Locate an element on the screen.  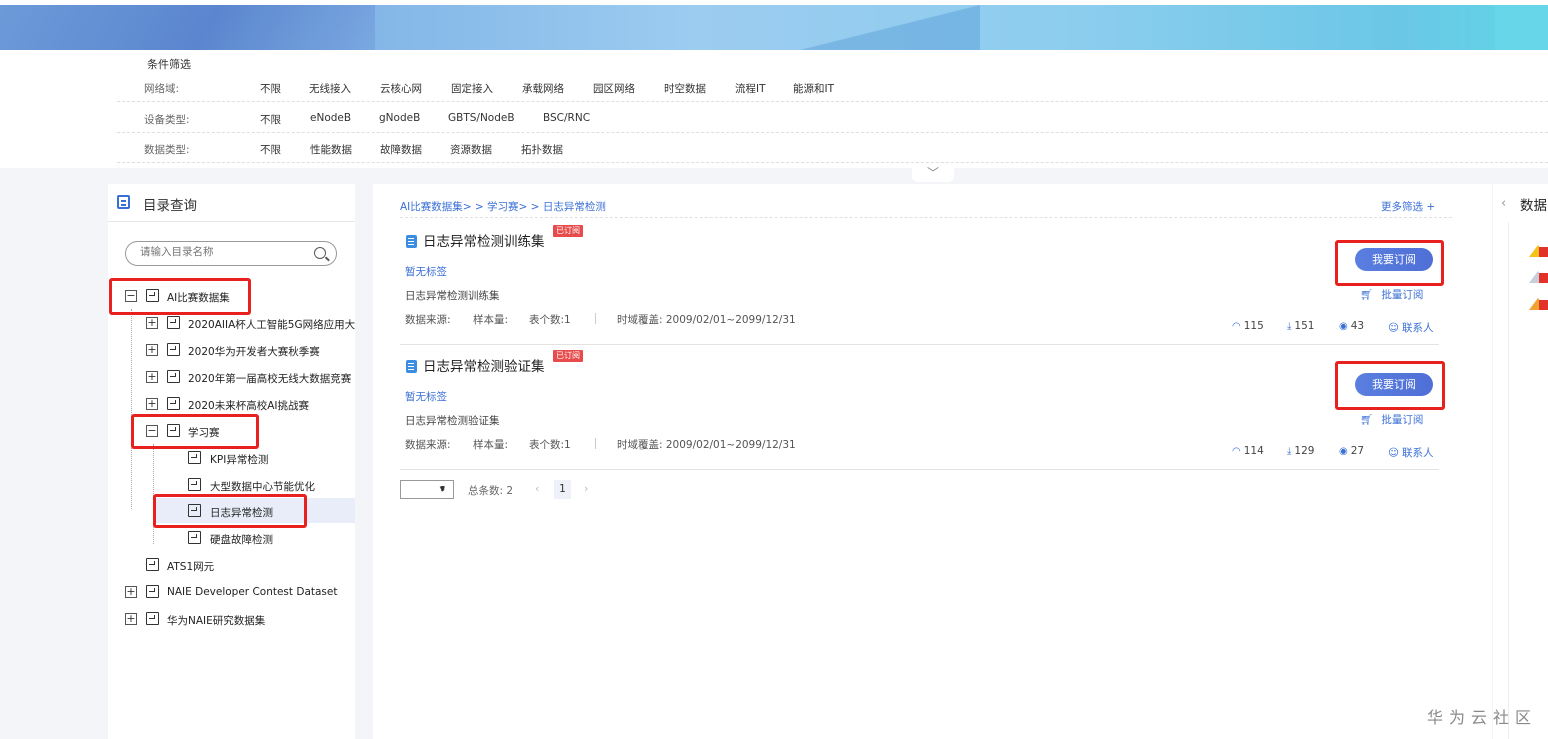
tree-node-2020aiia: + 2020AIIA杯人工智能5G网络应用大 is located at coordinates (250, 324).